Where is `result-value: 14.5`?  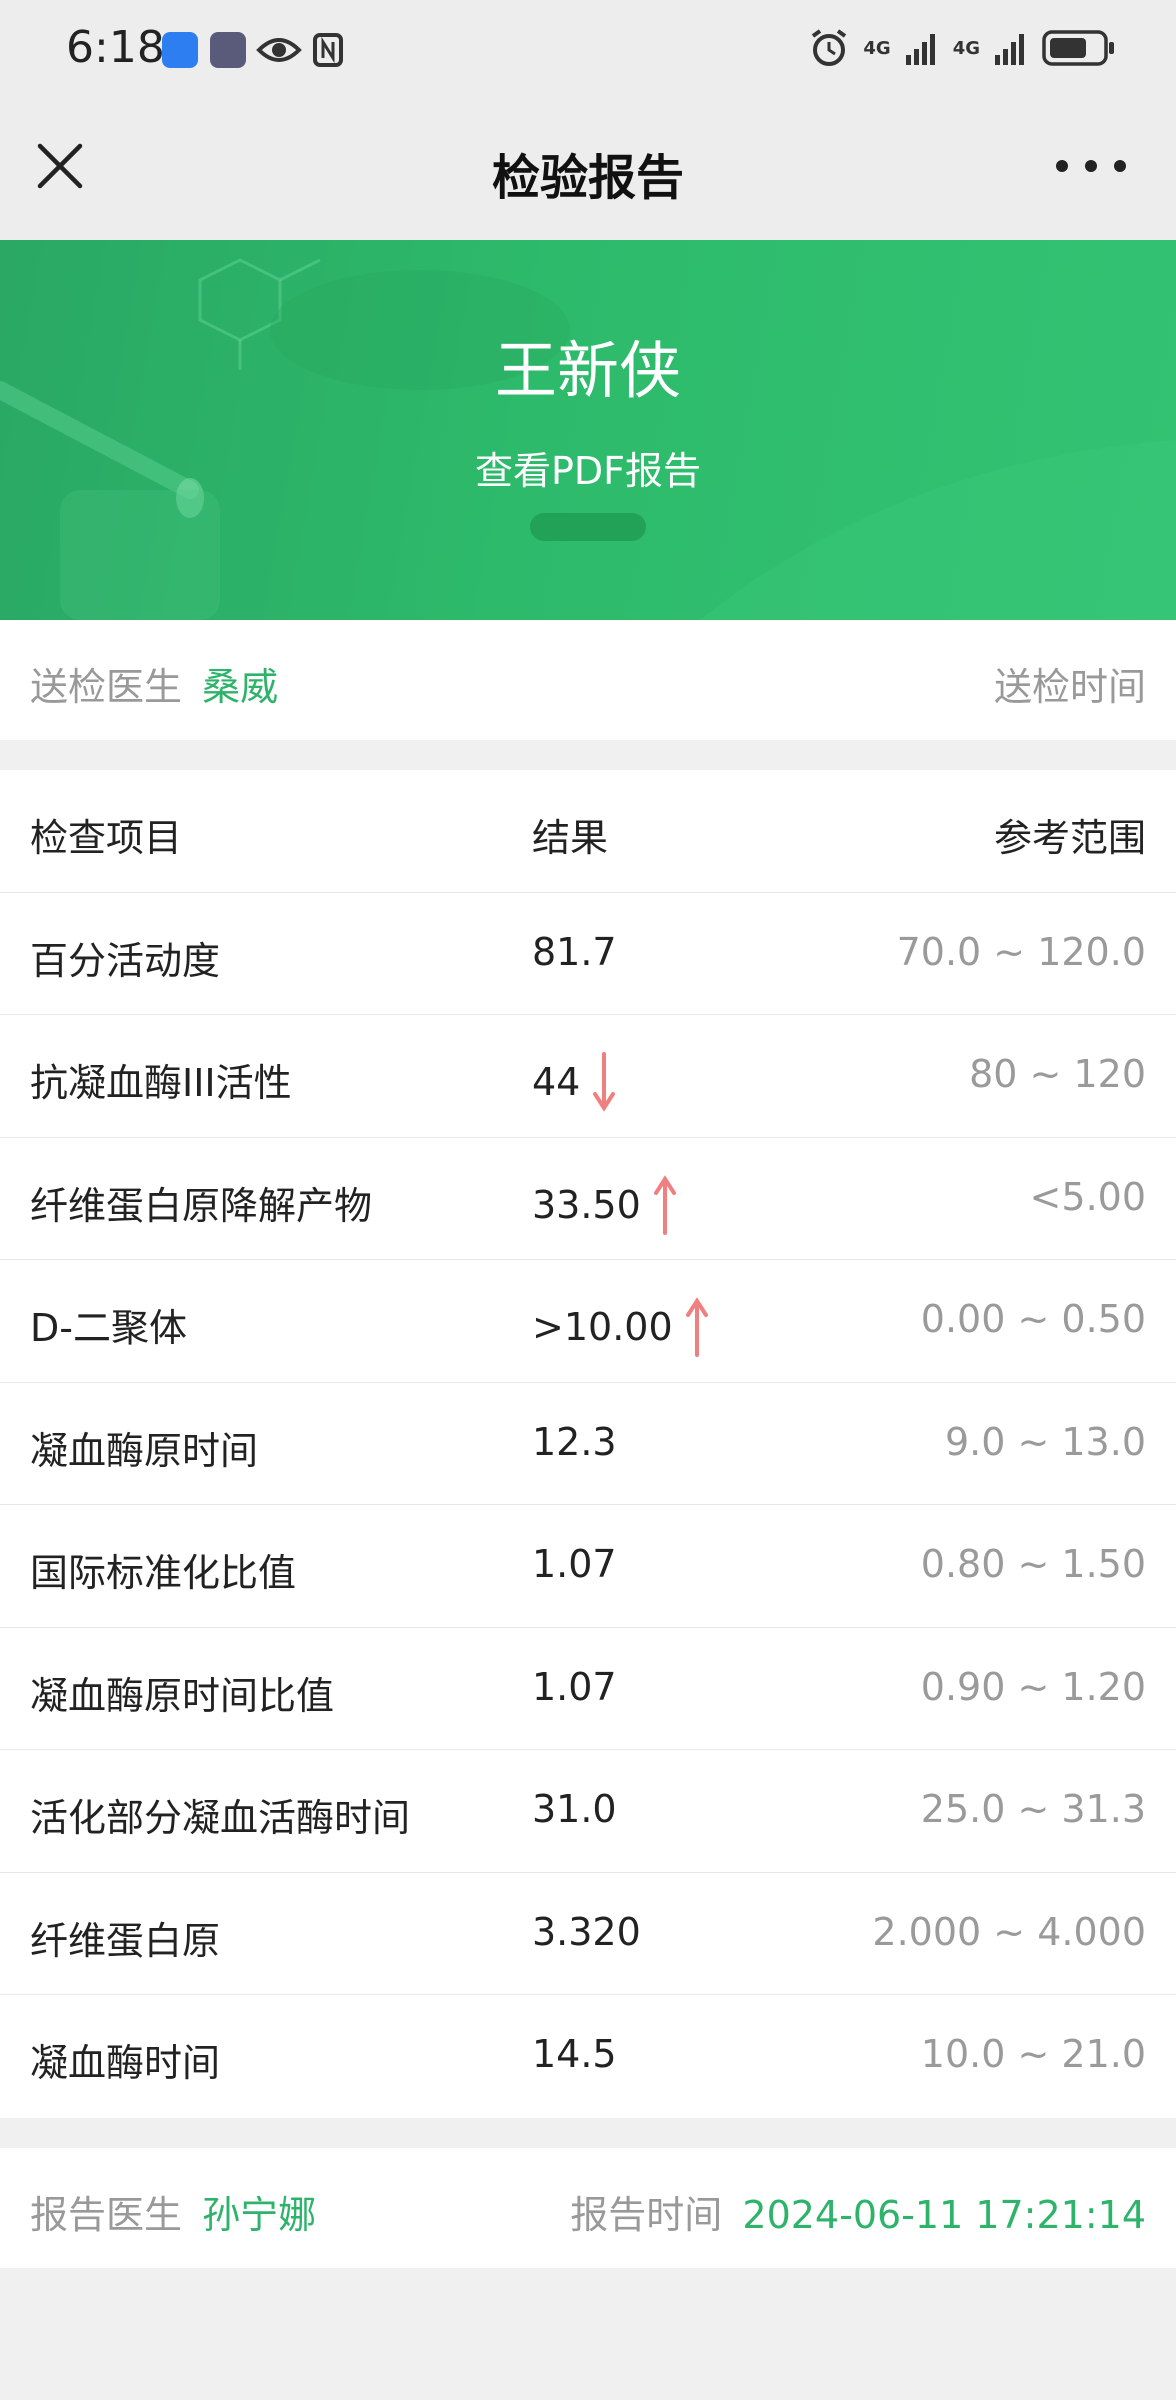
result-value: 14.5 is located at coordinates (574, 2054).